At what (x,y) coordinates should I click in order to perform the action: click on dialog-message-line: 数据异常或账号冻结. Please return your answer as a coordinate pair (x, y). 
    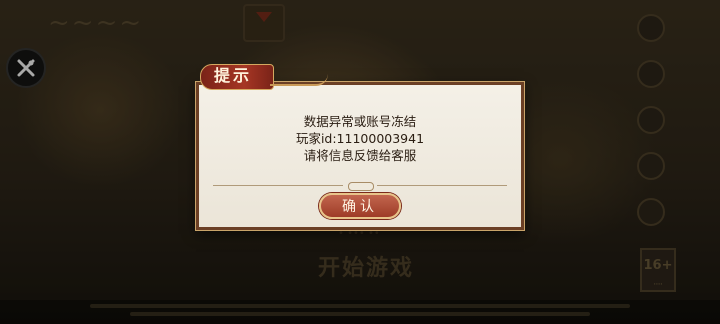
    Looking at the image, I should click on (360, 121).